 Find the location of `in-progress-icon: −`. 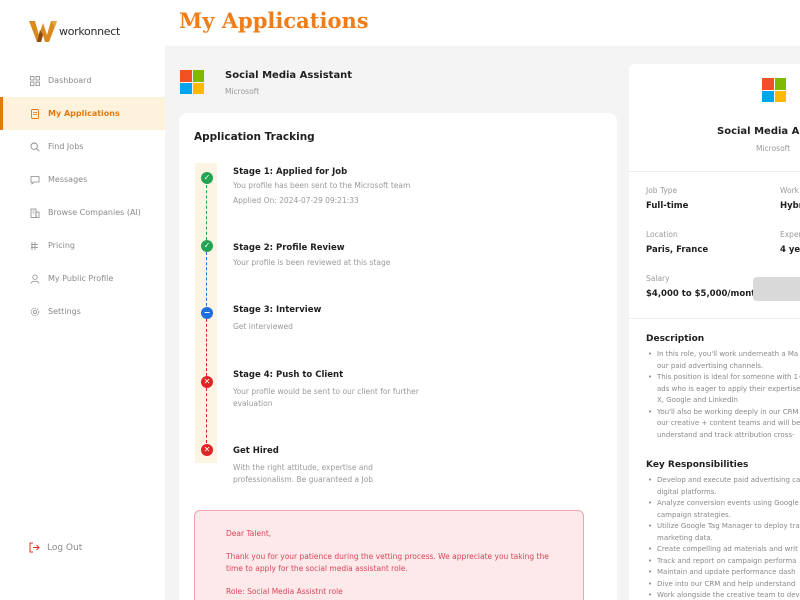

in-progress-icon: − is located at coordinates (207, 313).